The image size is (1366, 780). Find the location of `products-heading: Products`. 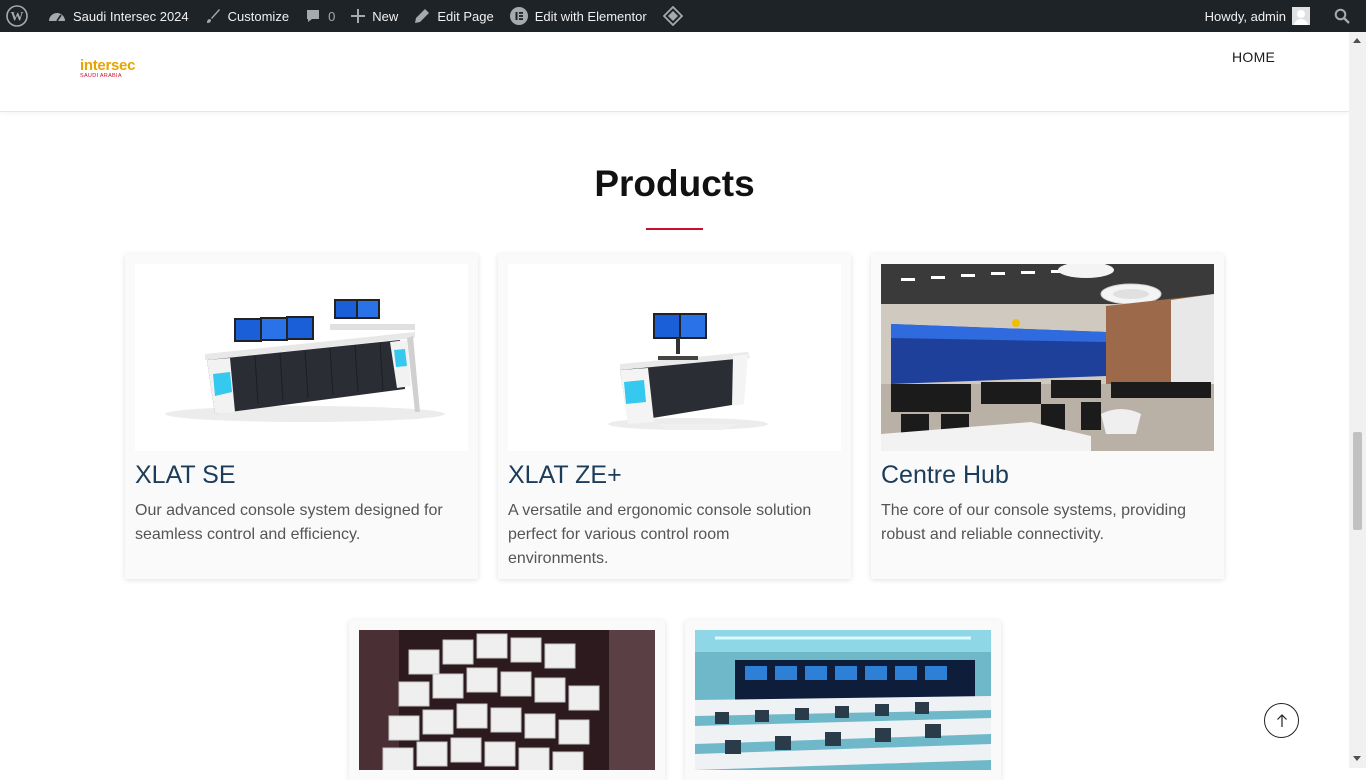

products-heading: Products is located at coordinates (674, 183).